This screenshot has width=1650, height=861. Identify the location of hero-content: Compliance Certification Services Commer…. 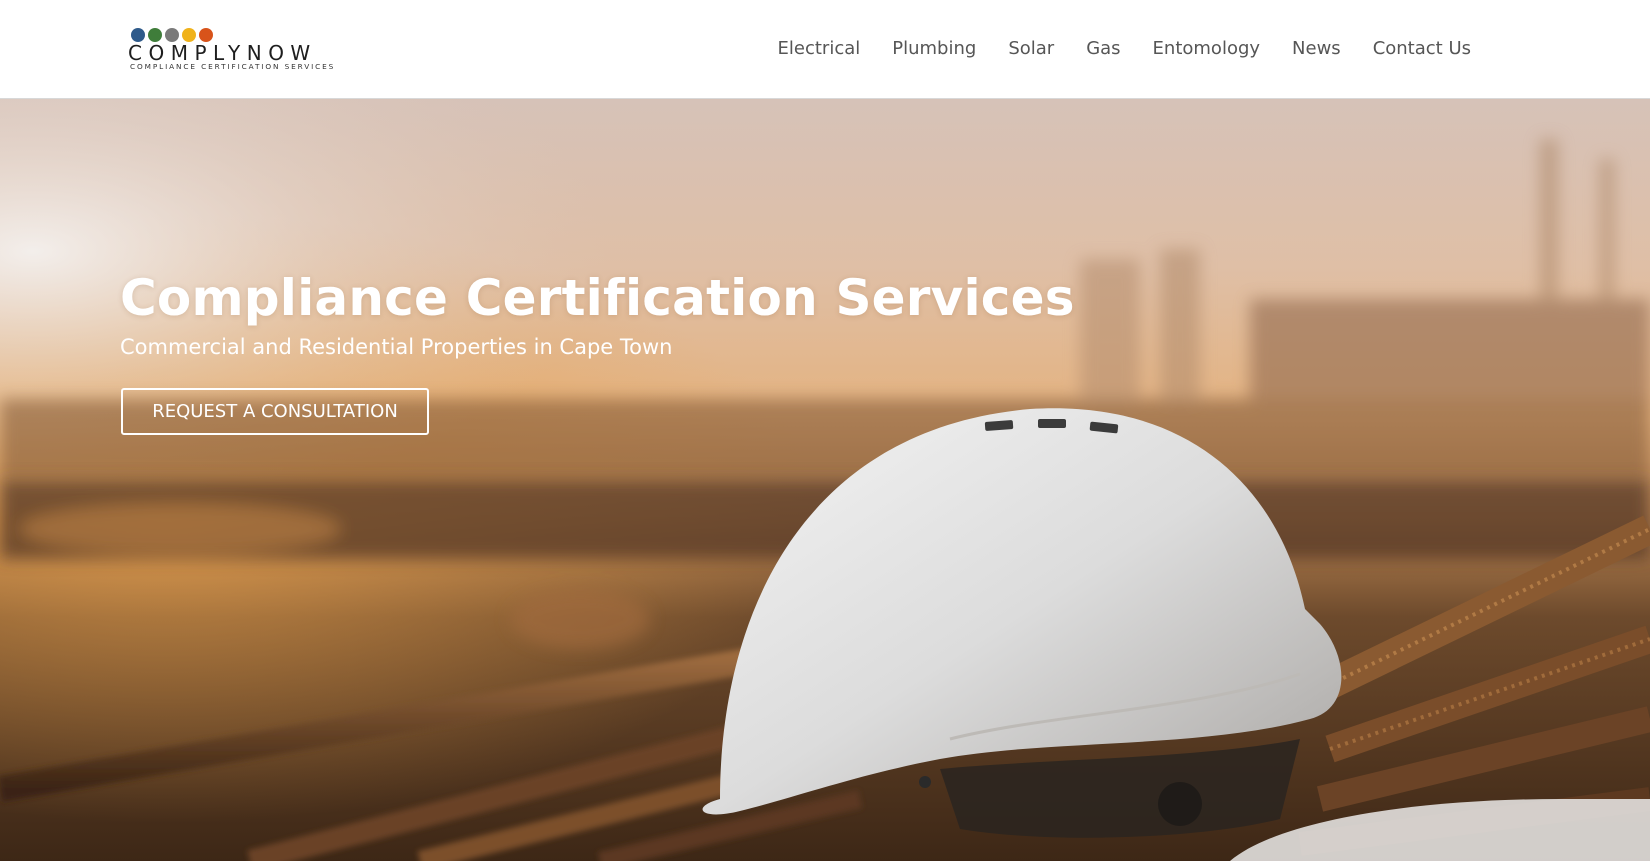
(597, 351).